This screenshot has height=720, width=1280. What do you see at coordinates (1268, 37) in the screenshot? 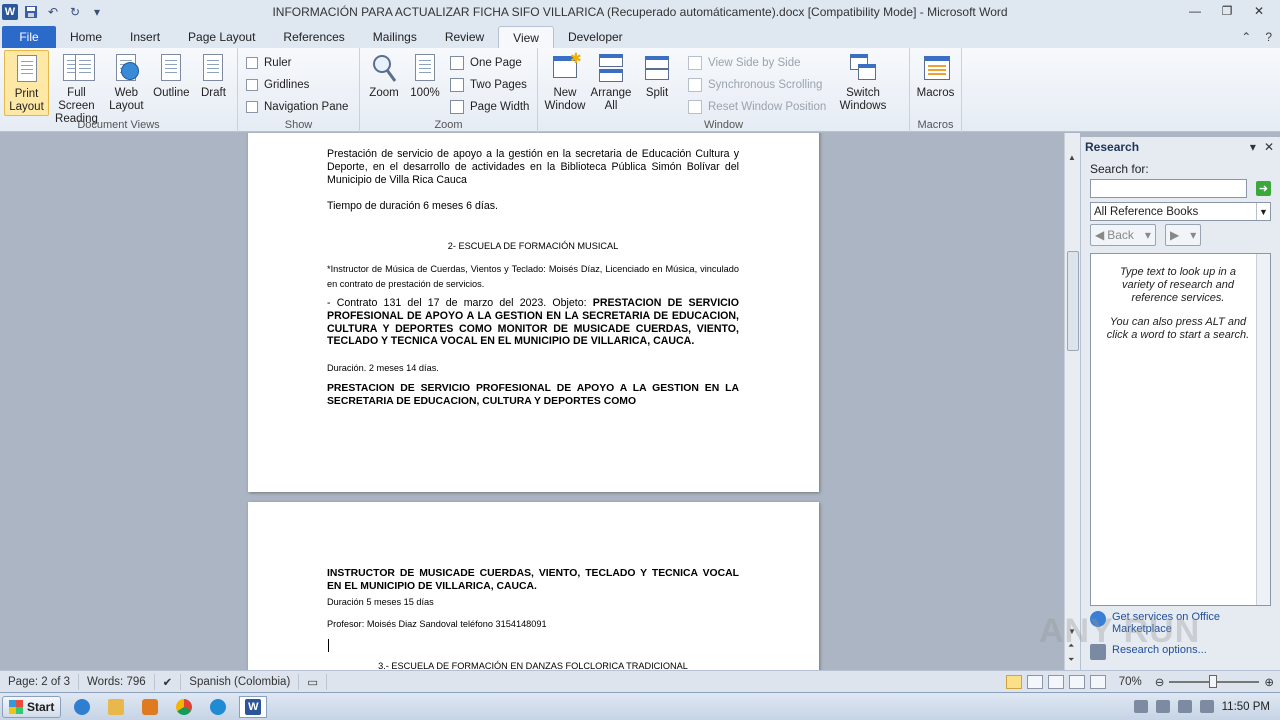
I see `help-icon: ?` at bounding box center [1268, 37].